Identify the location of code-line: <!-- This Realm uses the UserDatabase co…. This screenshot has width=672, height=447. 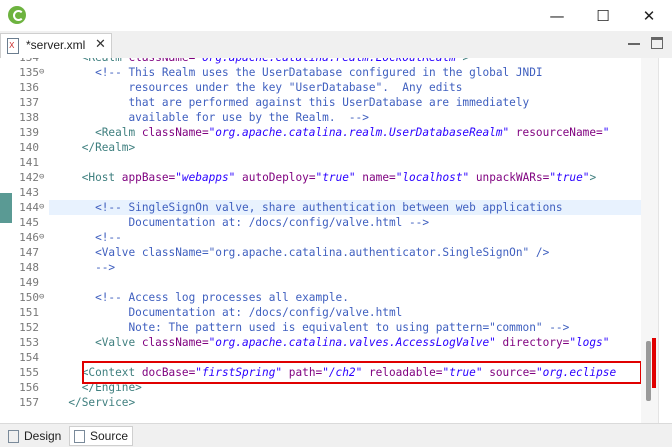
(345, 72).